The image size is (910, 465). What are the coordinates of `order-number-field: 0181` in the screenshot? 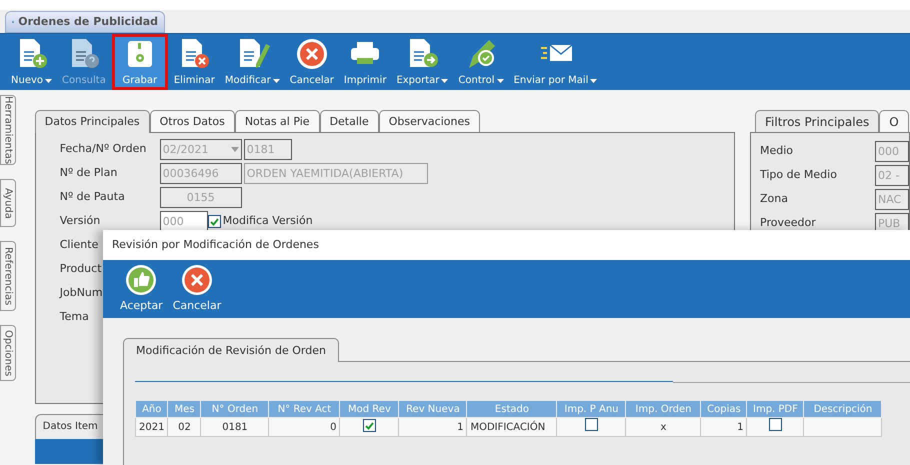 It's located at (268, 149).